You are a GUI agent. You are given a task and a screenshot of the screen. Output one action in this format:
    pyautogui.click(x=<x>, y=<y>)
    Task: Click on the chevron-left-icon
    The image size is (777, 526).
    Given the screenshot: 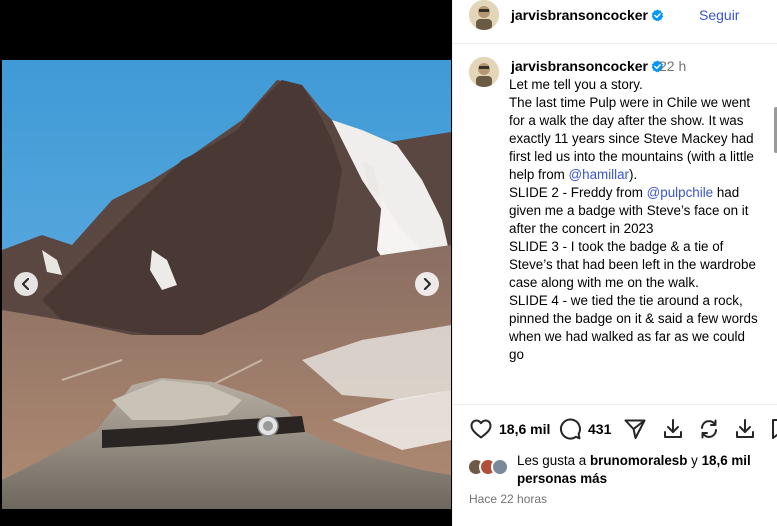 What is the action you would take?
    pyautogui.click(x=25, y=284)
    